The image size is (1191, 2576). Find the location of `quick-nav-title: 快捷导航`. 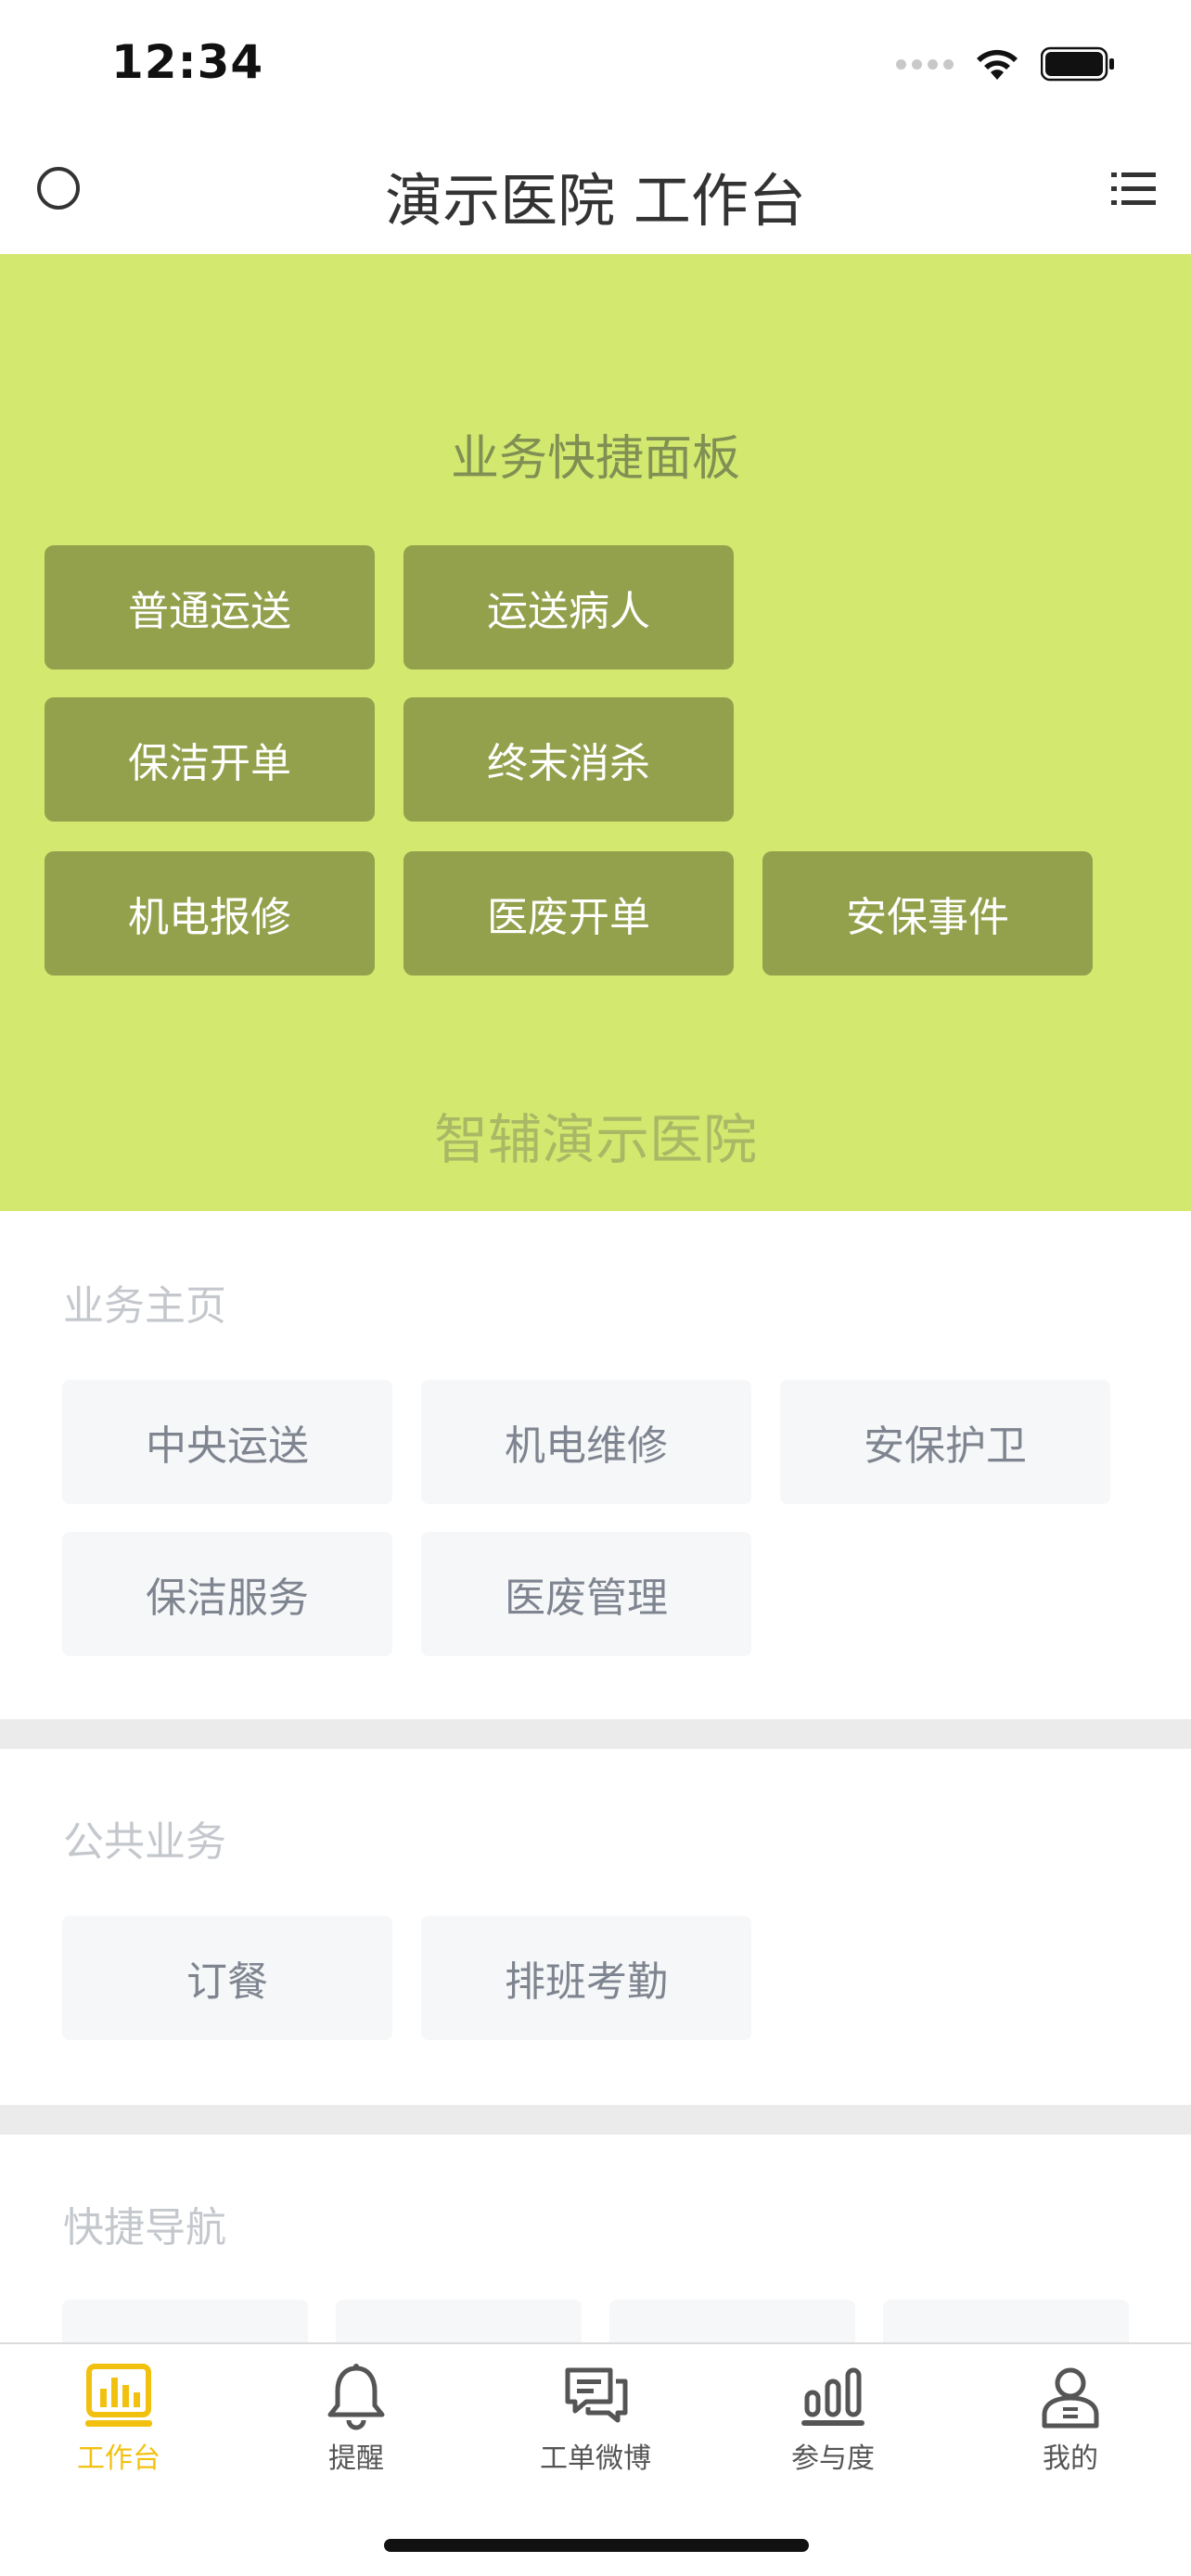

quick-nav-title: 快捷导航 is located at coordinates (145, 2227).